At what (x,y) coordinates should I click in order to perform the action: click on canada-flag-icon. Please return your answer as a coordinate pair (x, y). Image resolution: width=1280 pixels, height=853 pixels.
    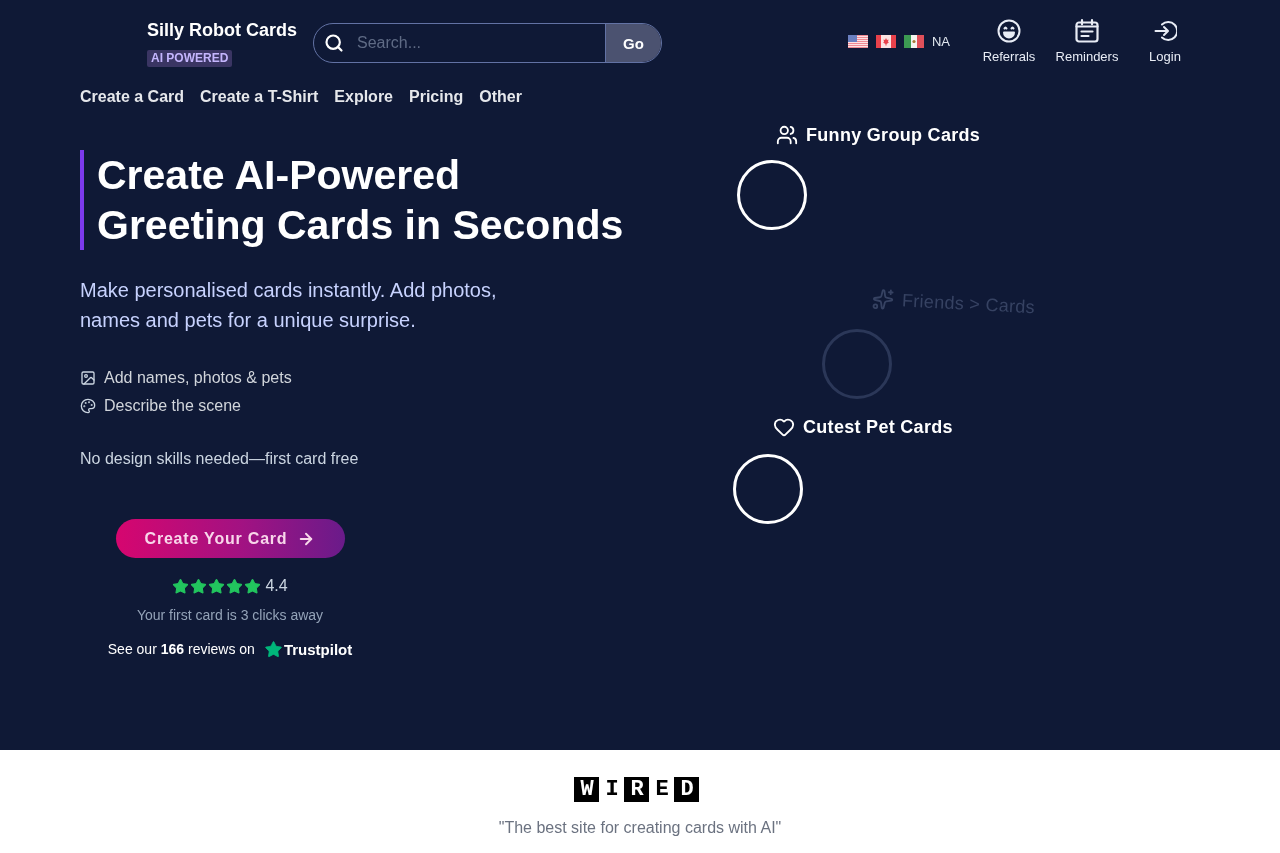
    Looking at the image, I should click on (885, 41).